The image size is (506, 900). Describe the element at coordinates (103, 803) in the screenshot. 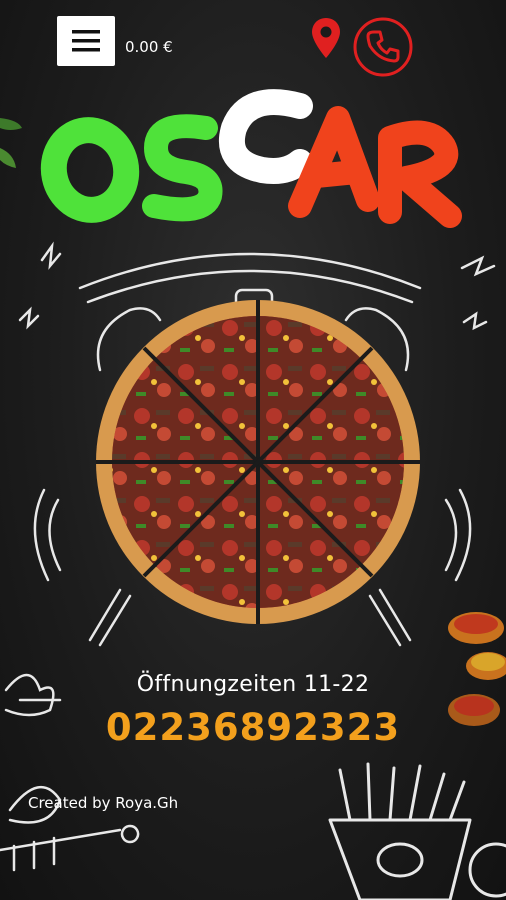

I see `creator-credit: Created by Roya.Gh` at that location.